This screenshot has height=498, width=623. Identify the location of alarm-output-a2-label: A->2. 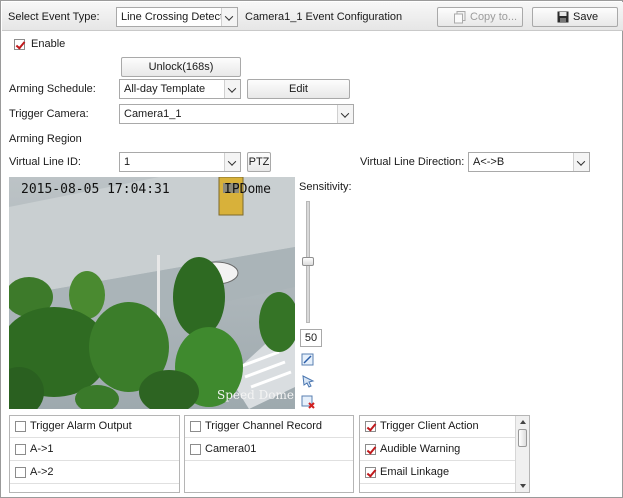
(42, 472).